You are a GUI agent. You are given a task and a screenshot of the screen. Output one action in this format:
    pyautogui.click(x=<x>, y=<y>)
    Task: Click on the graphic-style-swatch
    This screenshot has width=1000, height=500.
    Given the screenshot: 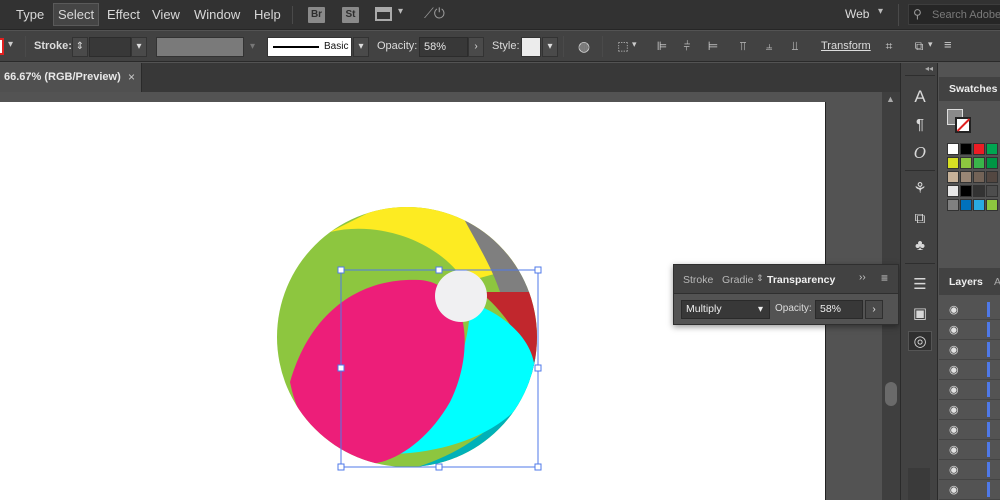 What is the action you would take?
    pyautogui.click(x=531, y=47)
    